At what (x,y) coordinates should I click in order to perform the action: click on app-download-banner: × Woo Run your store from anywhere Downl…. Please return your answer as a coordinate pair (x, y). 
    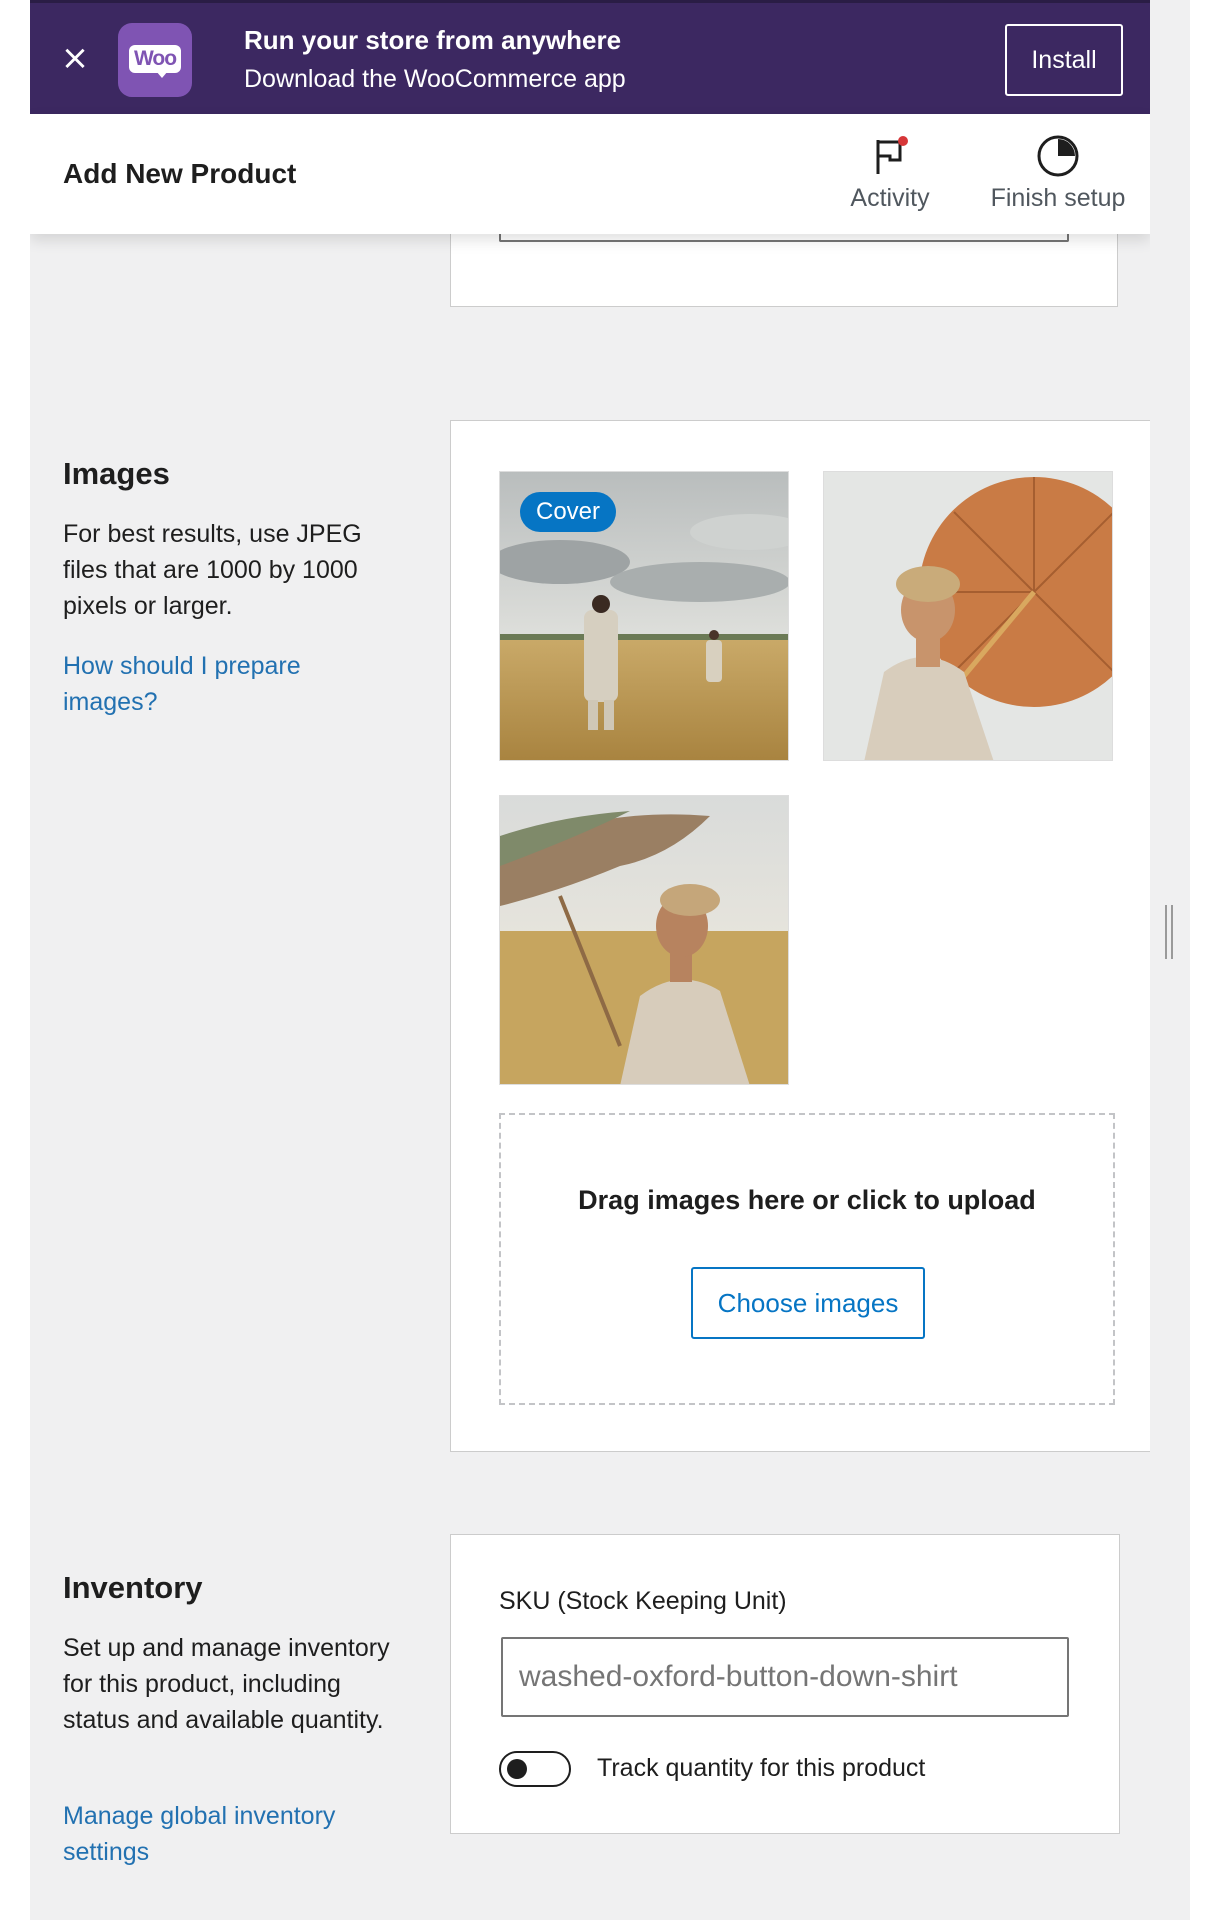
    Looking at the image, I should click on (590, 57).